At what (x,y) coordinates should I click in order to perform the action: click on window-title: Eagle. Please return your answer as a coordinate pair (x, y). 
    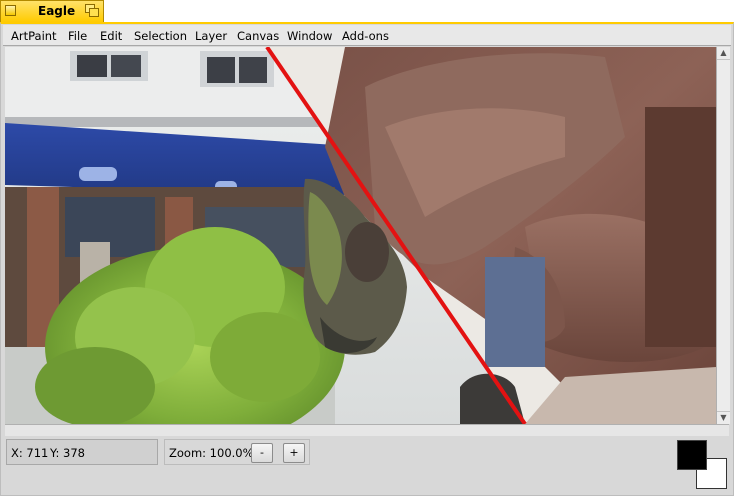
    Looking at the image, I should click on (57, 11).